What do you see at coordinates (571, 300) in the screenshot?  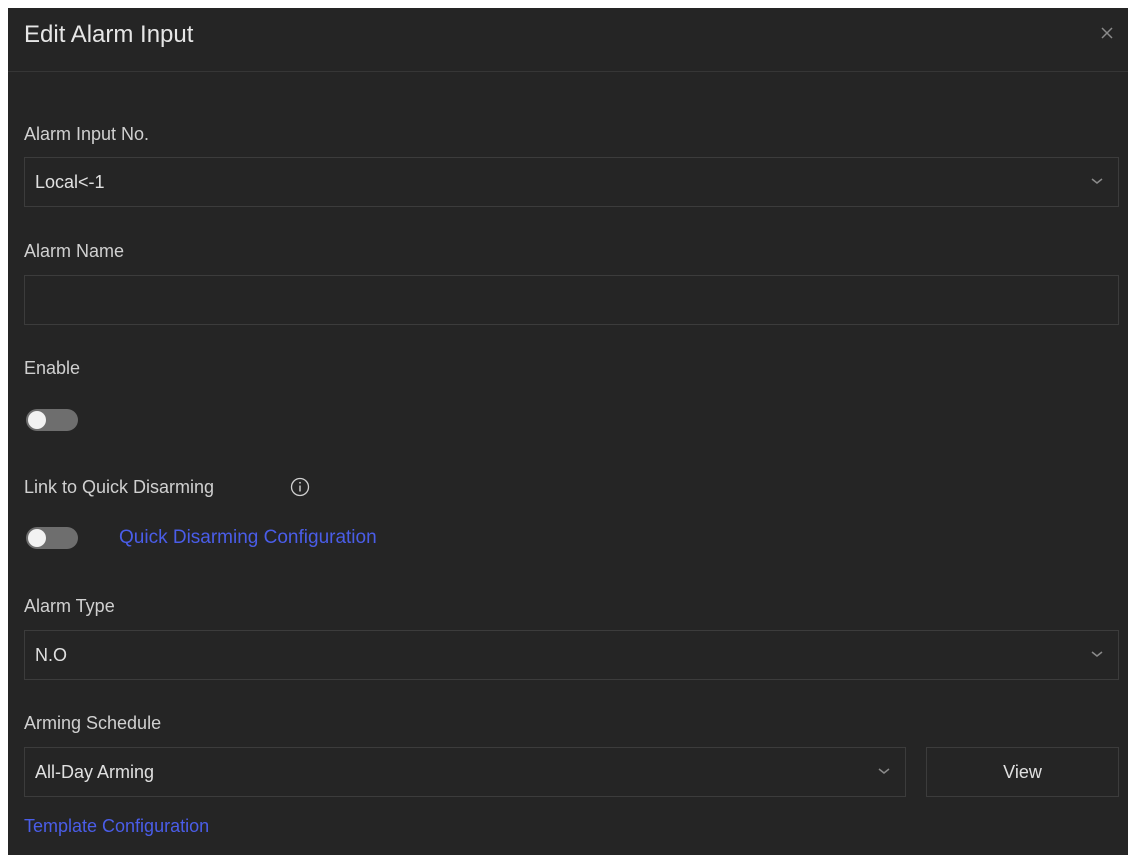 I see `alarm-name-input` at bounding box center [571, 300].